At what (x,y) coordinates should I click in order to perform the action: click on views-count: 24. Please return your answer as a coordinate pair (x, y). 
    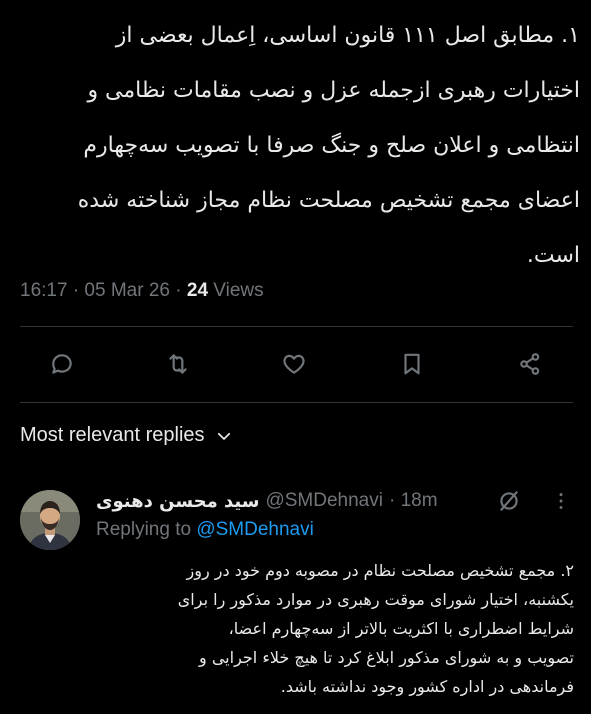
    Looking at the image, I should click on (197, 290).